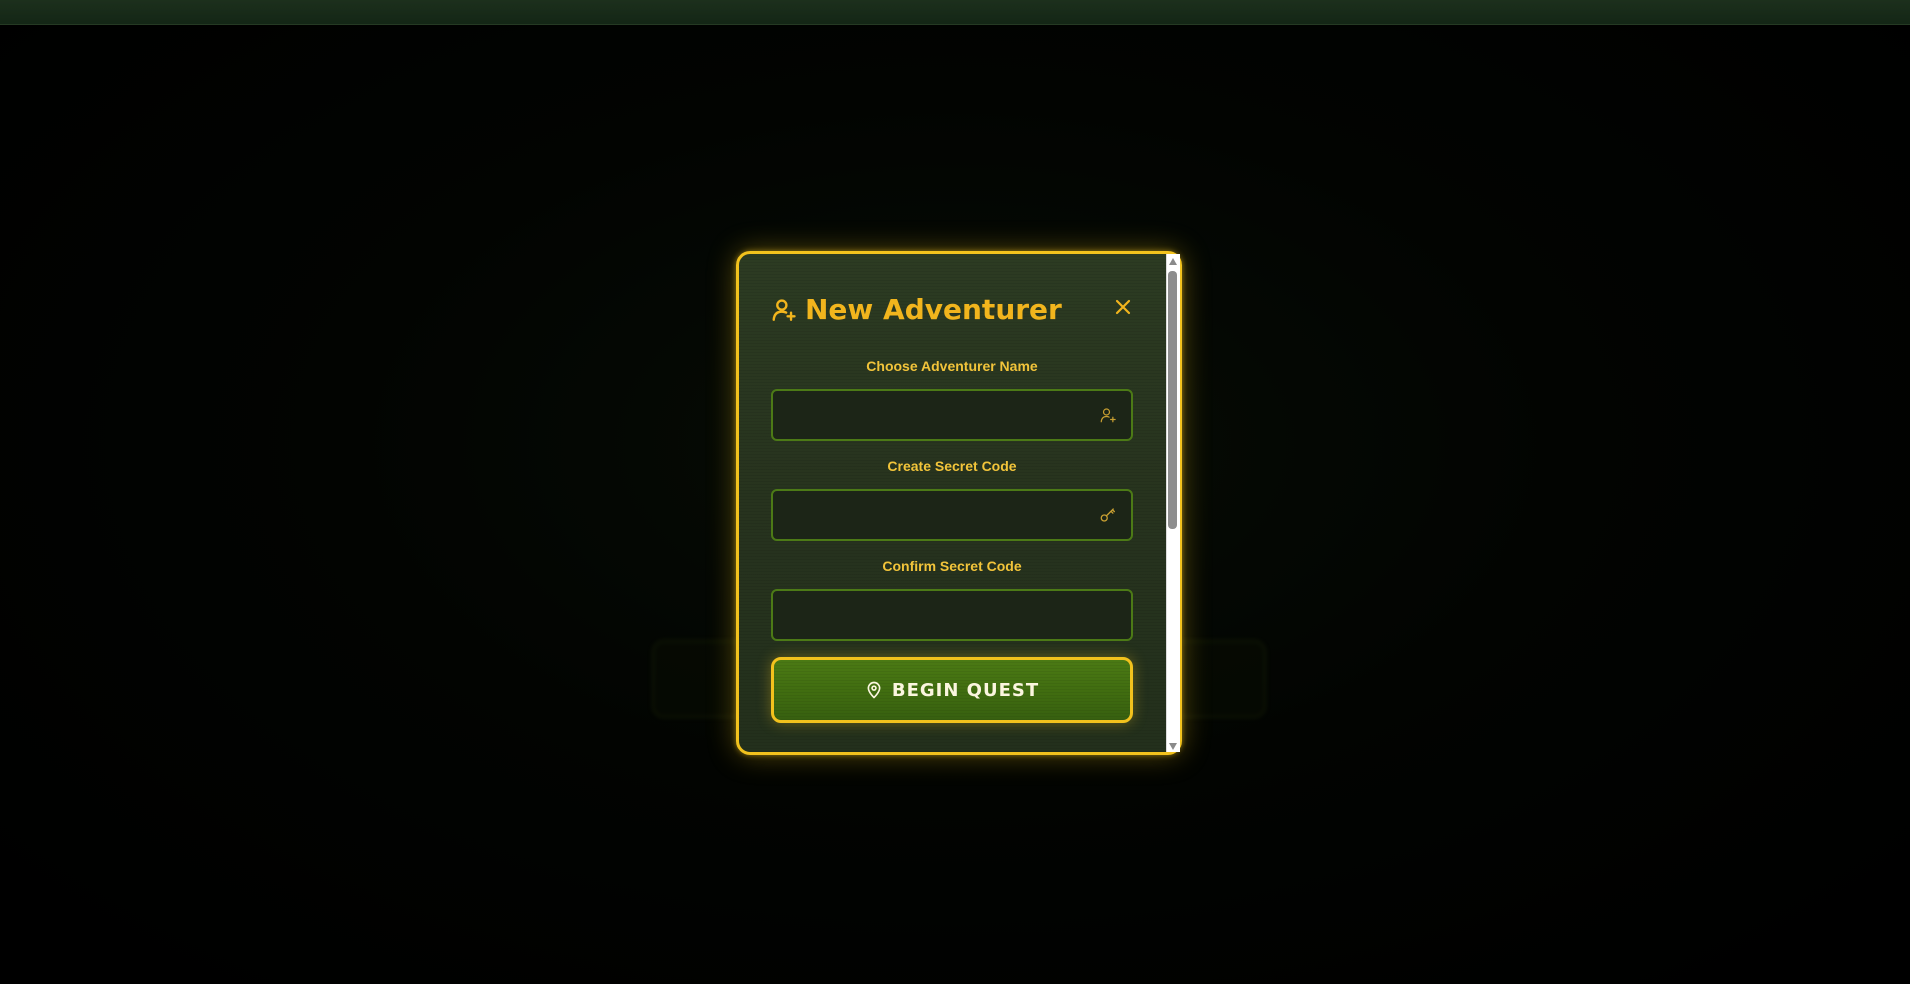 This screenshot has width=1910, height=984. I want to click on secret-code-field, so click(952, 515).